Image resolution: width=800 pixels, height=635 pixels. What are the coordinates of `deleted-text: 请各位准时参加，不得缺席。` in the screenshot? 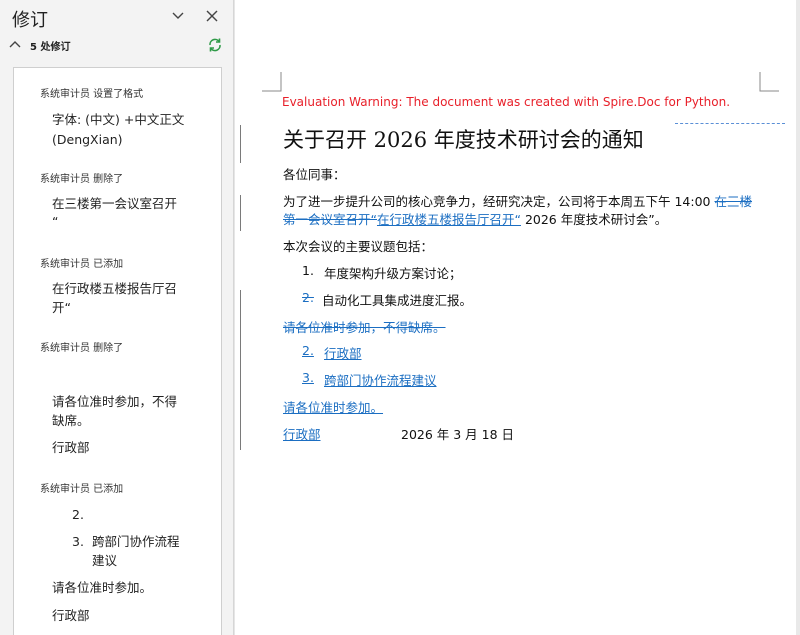 It's located at (364, 326).